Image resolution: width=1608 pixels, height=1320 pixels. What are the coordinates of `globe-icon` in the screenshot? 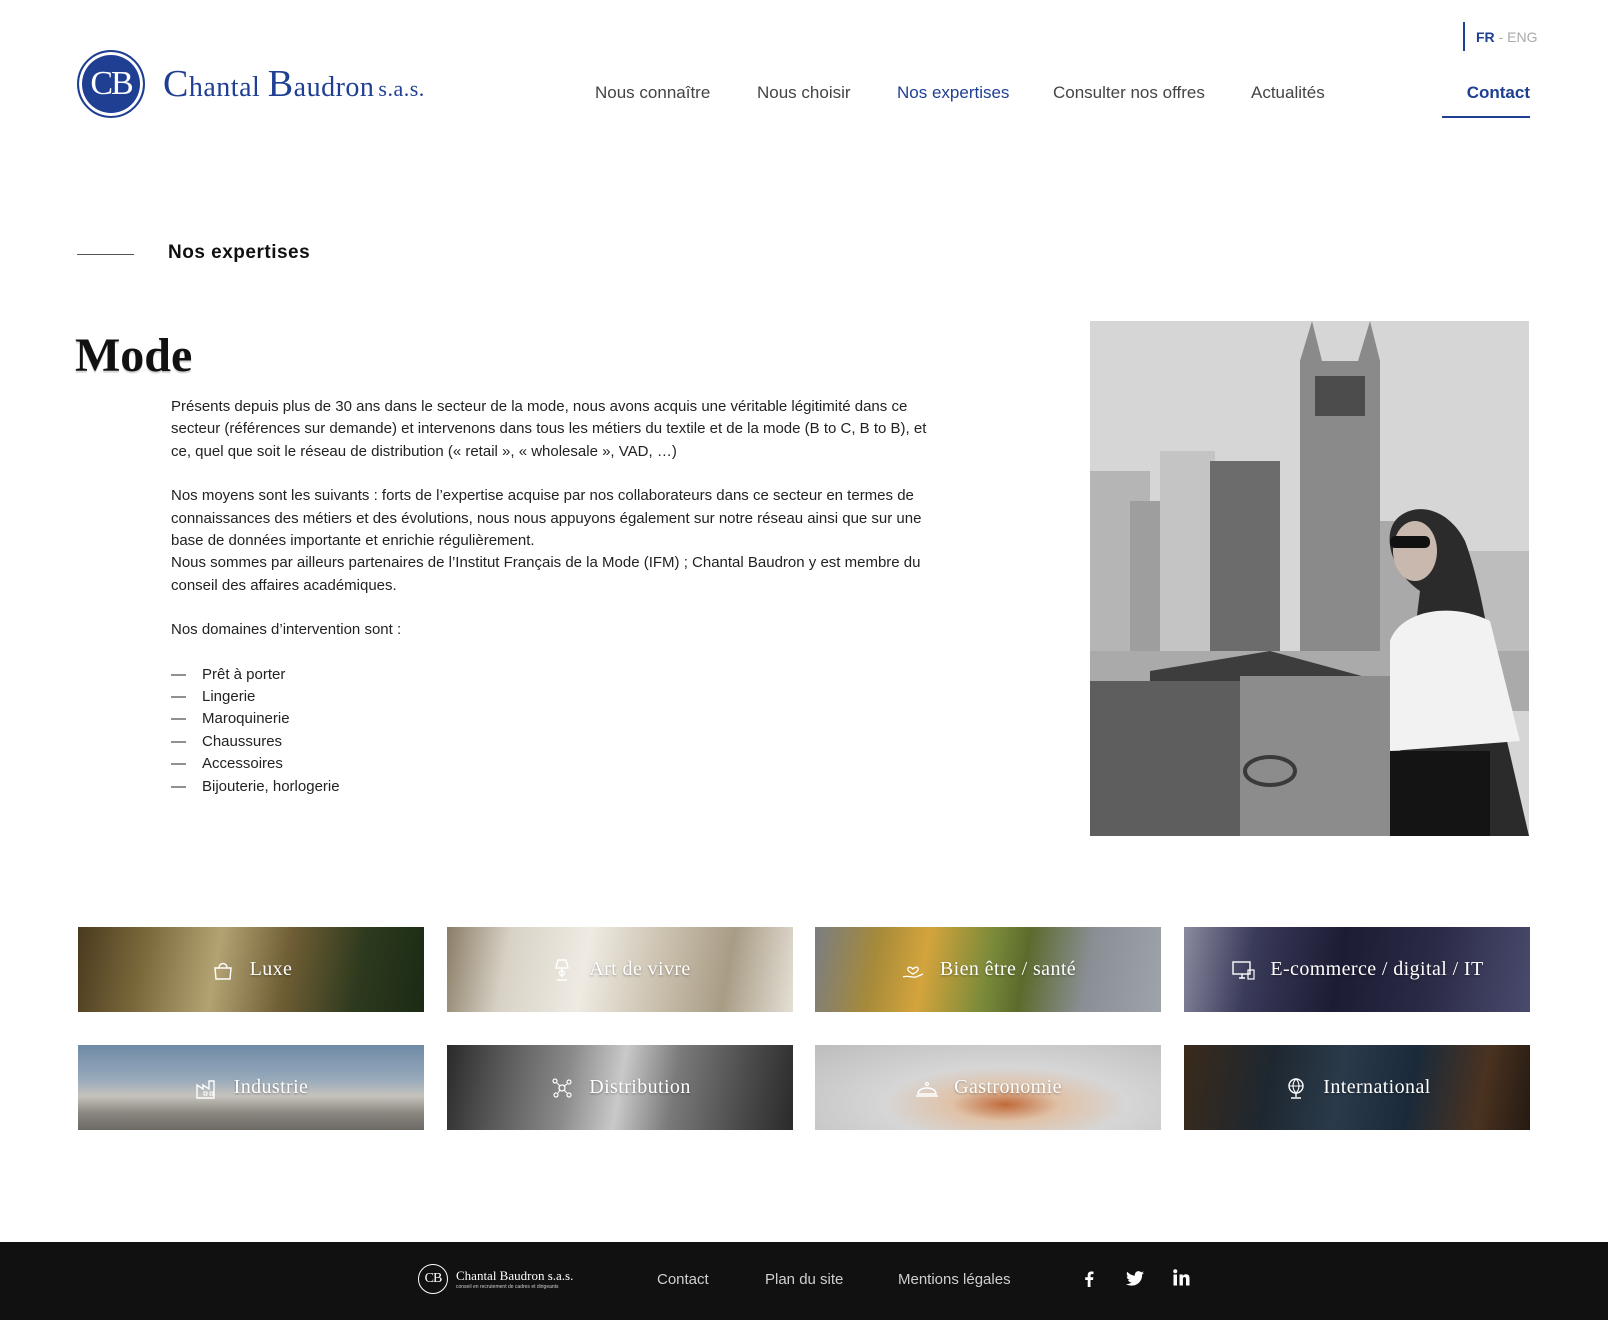 It's located at (1296, 1088).